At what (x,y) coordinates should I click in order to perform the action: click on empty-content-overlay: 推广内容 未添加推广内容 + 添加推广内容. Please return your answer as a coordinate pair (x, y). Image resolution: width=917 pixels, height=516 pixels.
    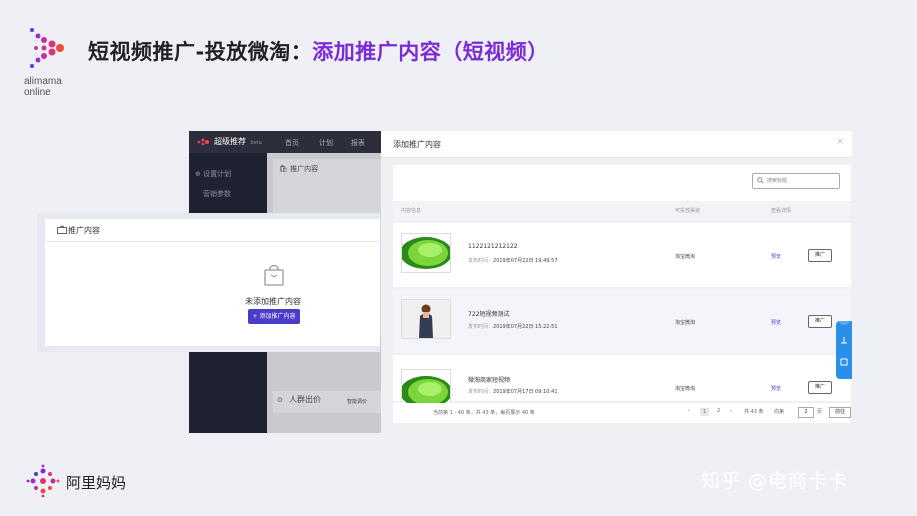
    Looking at the image, I should click on (208, 282).